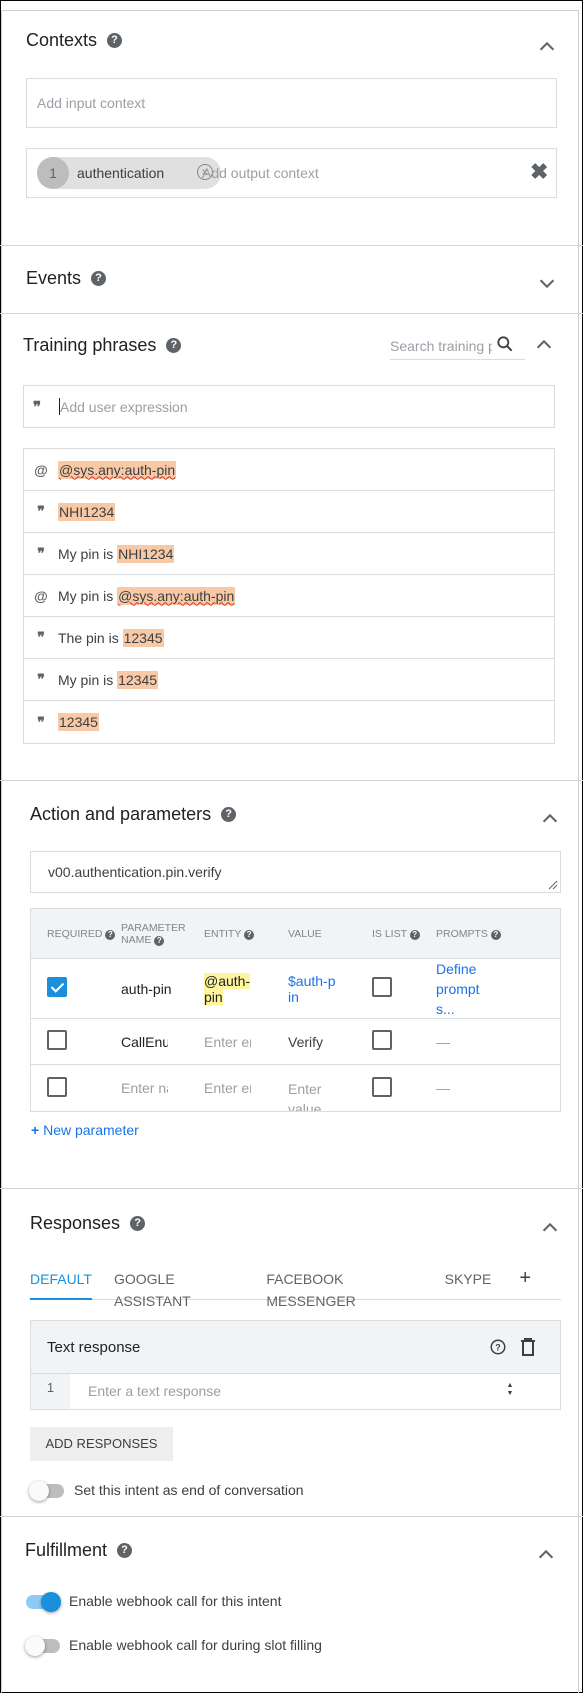 The width and height of the screenshot is (583, 1693). I want to click on training-search-placeholder: Search training p, so click(441, 346).